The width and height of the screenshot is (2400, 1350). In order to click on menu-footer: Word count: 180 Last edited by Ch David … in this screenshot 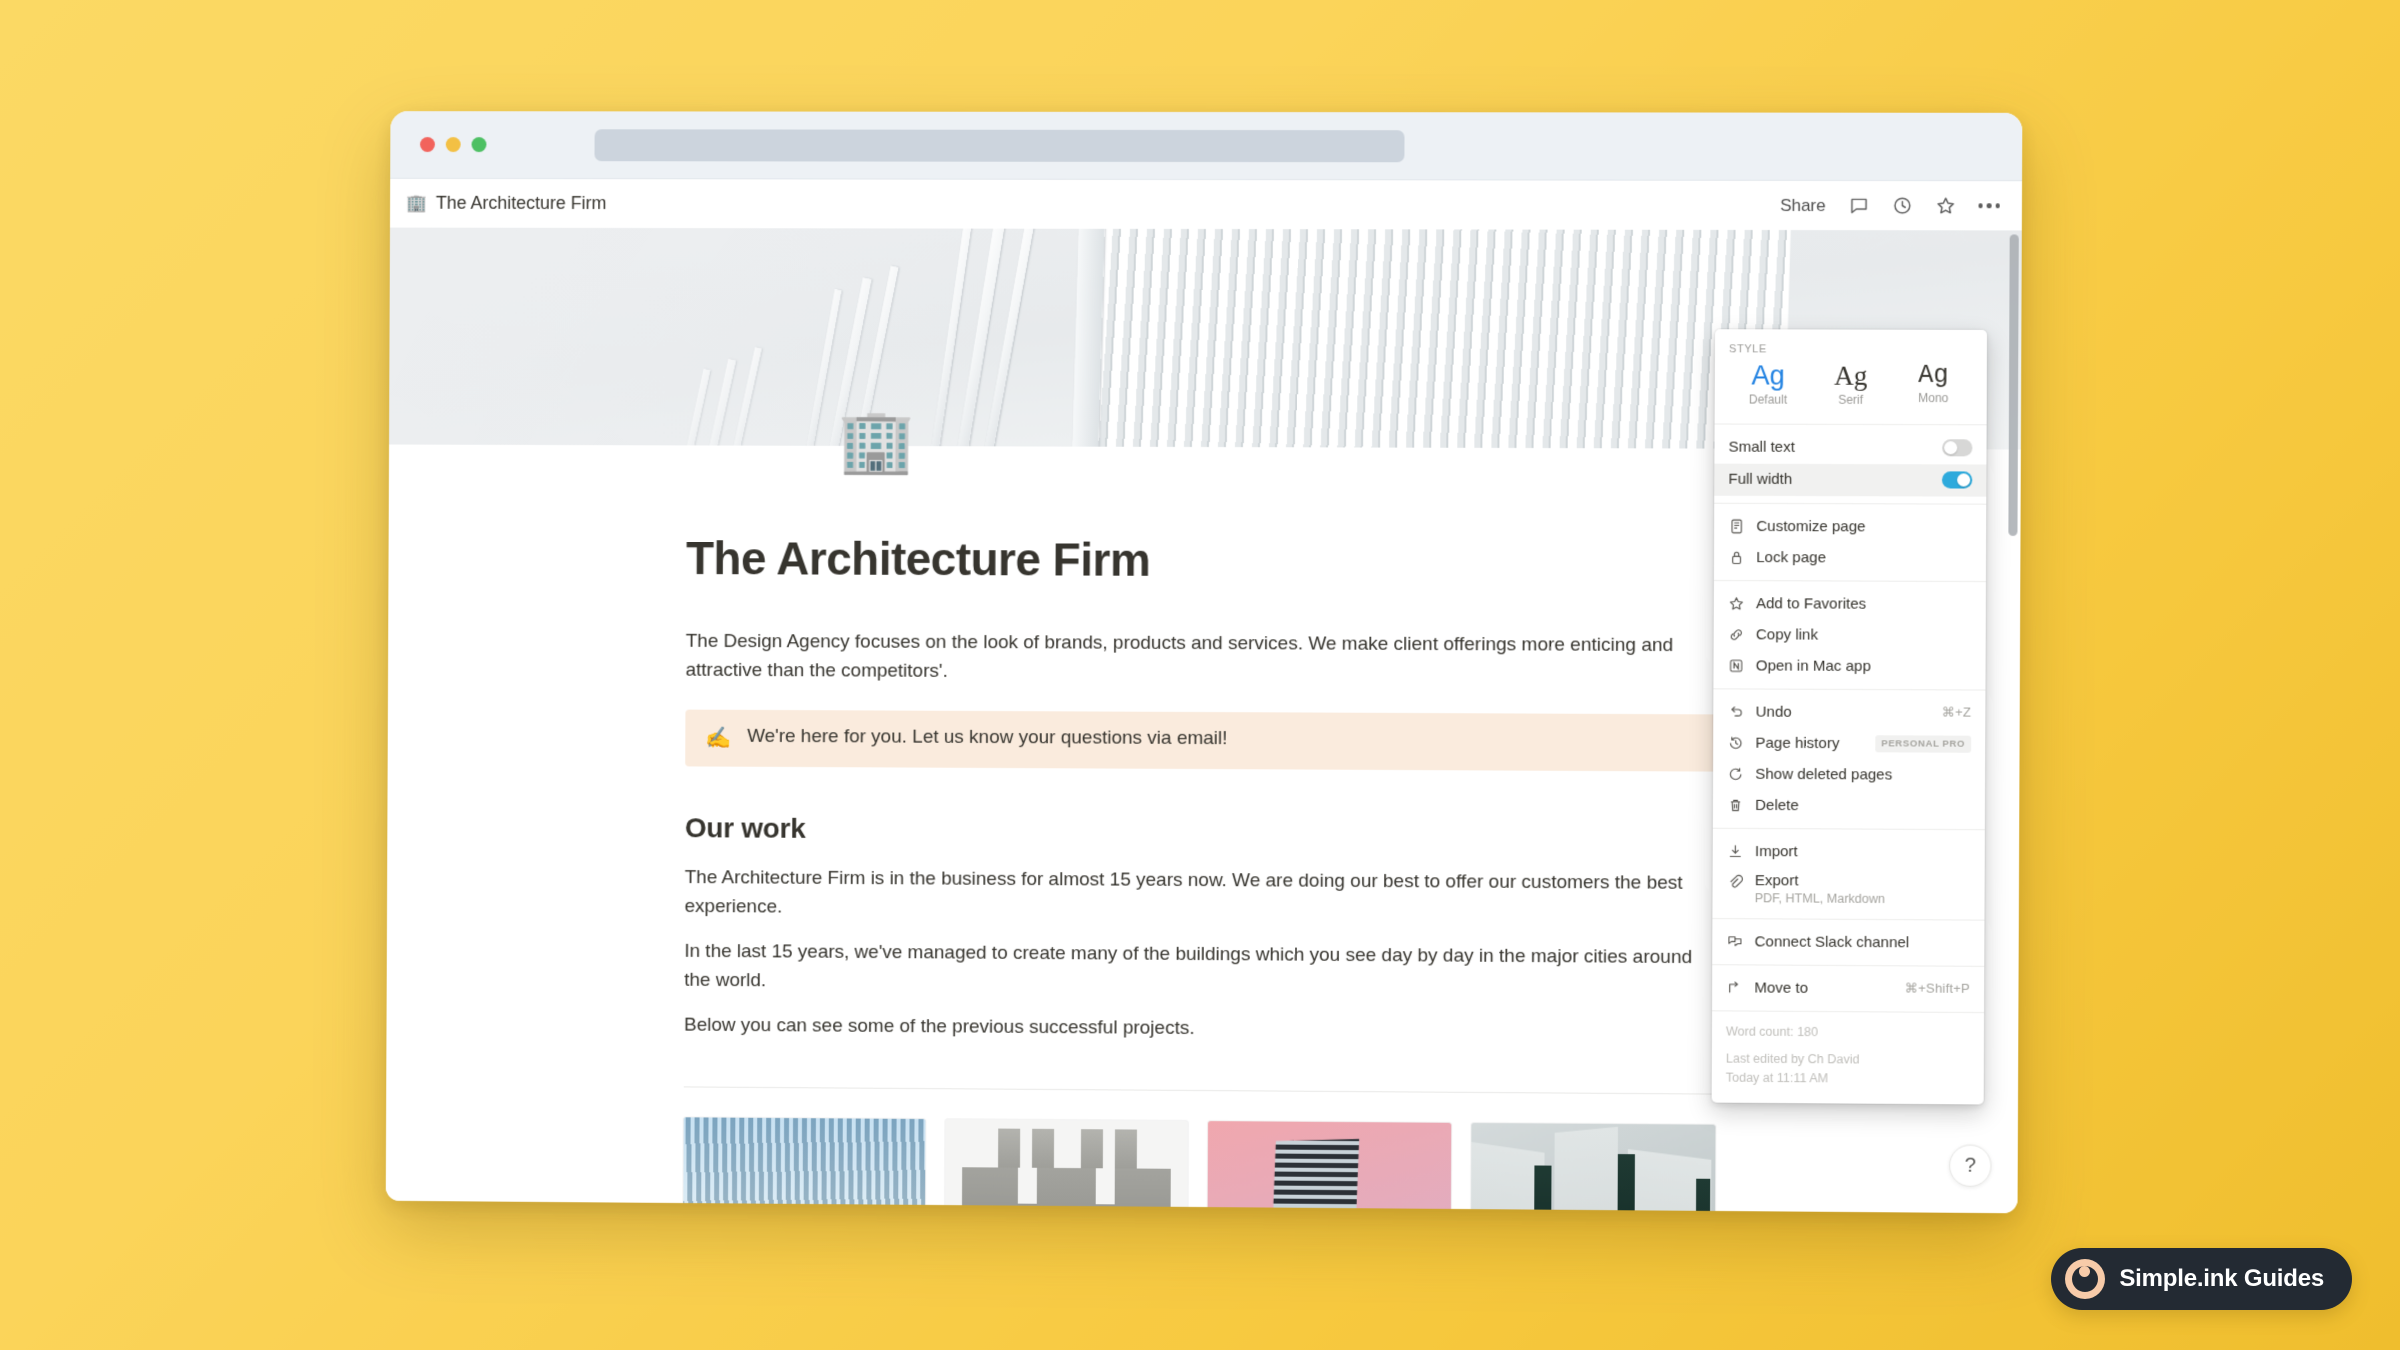, I will do `click(1848, 1057)`.